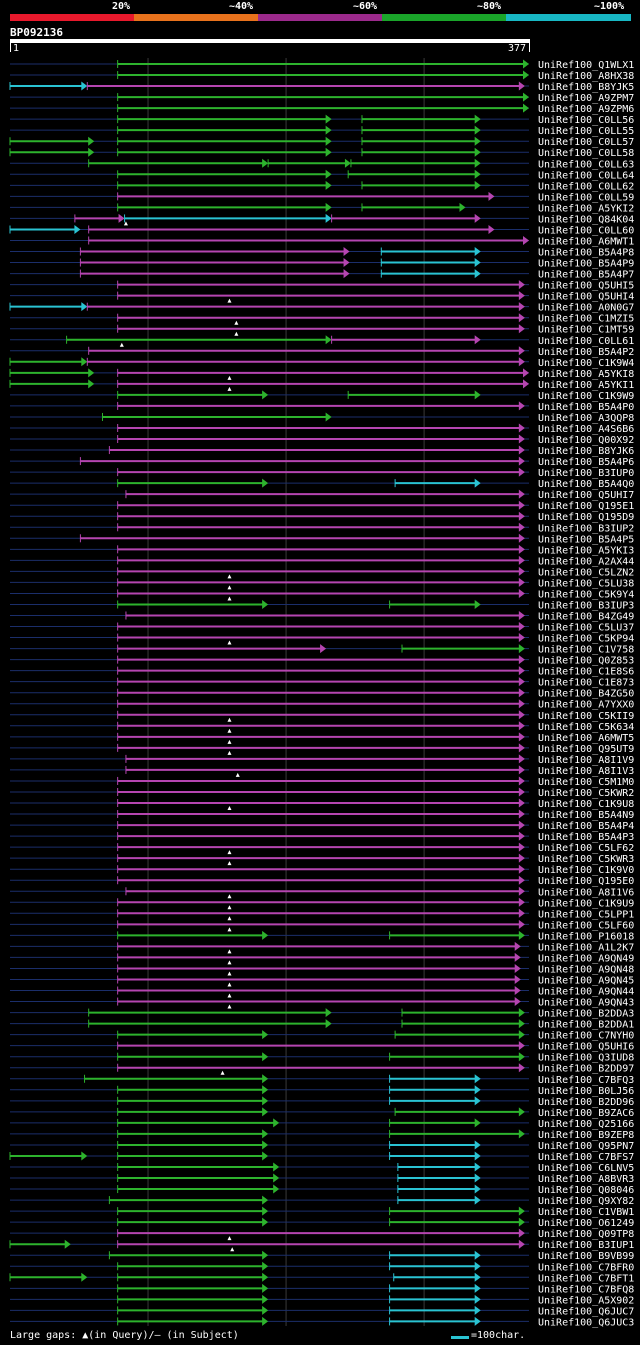 The width and height of the screenshot is (640, 1345). What do you see at coordinates (586, 462) in the screenshot?
I see `hit-label: UniRef100_B5A4P6` at bounding box center [586, 462].